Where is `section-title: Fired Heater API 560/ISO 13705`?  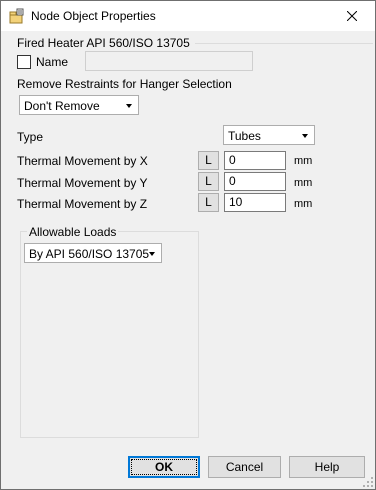 section-title: Fired Heater API 560/ISO 13705 is located at coordinates (103, 43).